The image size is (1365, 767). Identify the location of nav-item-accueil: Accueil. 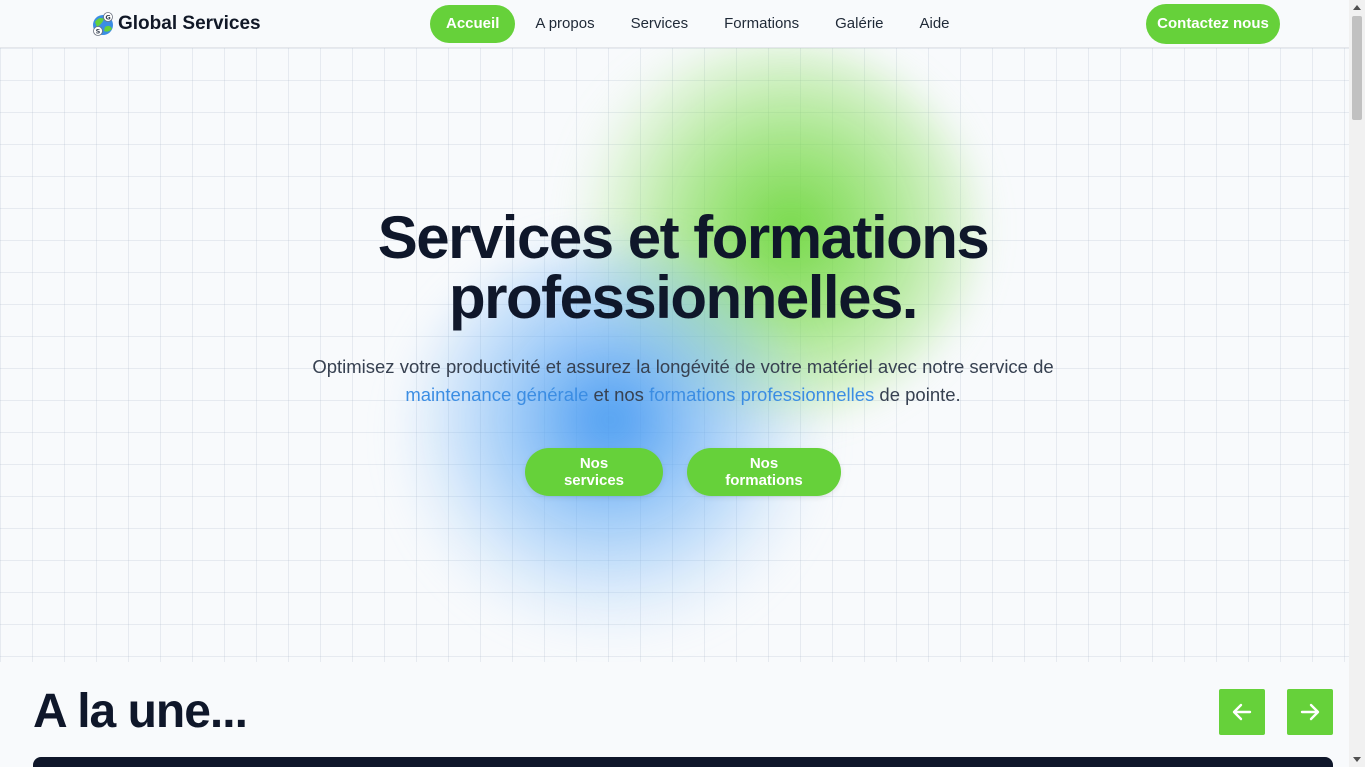
(473, 24).